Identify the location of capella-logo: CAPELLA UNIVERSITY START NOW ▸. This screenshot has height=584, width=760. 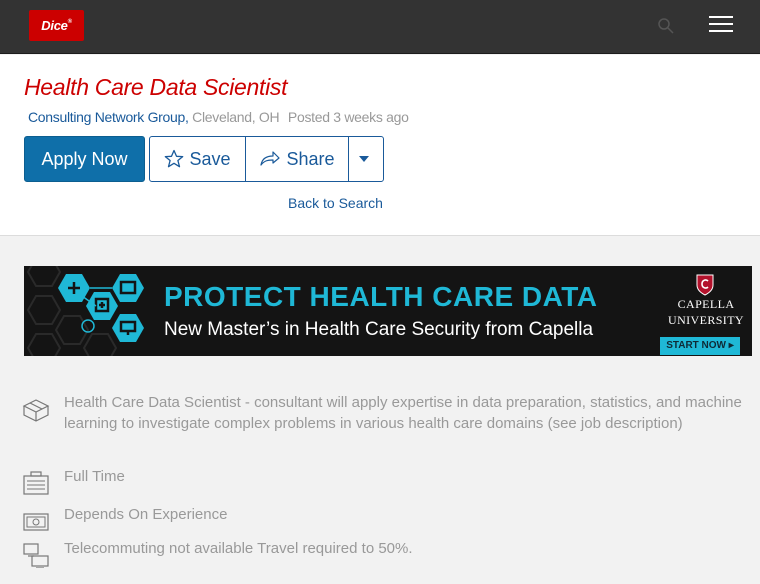
(706, 311).